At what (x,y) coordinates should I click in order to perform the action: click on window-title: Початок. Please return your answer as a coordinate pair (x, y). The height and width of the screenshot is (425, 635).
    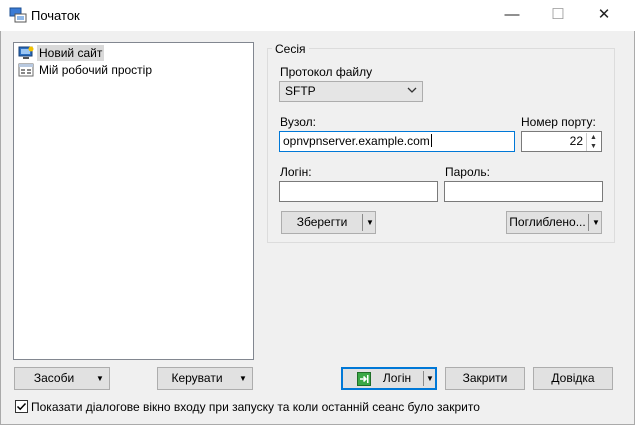
    Looking at the image, I should click on (55, 15).